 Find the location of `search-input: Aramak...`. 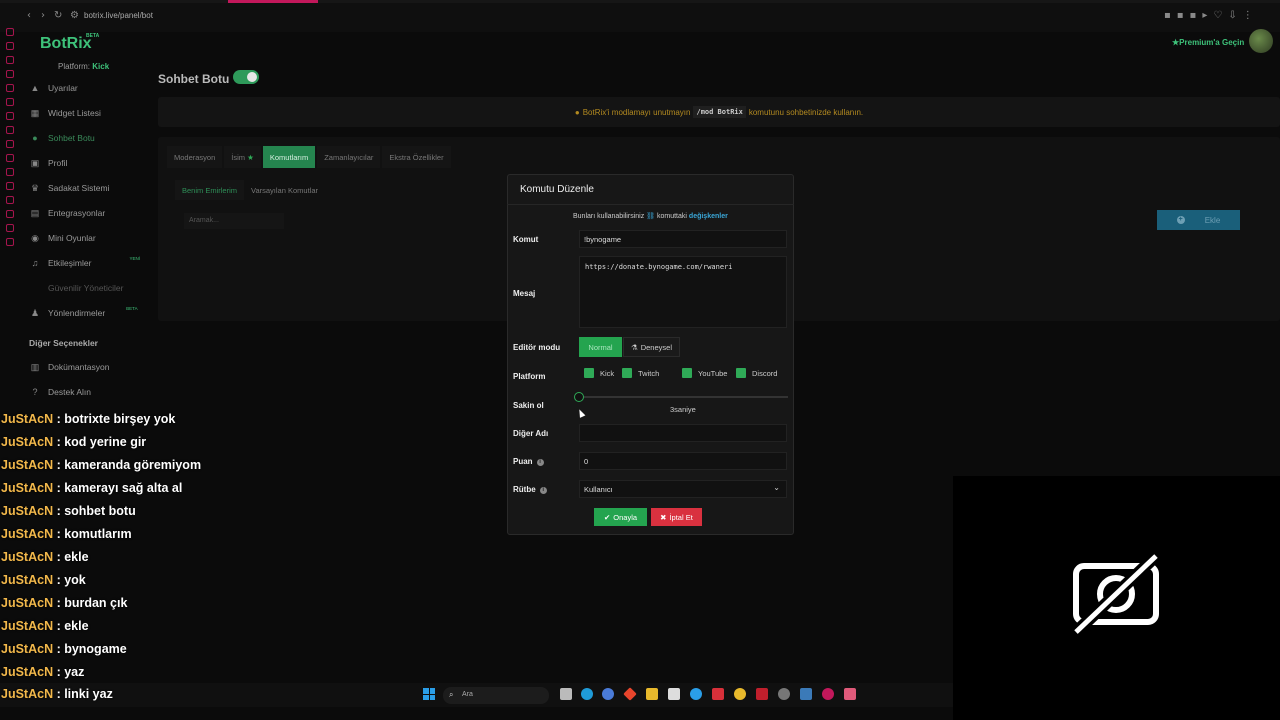

search-input: Aramak... is located at coordinates (234, 221).